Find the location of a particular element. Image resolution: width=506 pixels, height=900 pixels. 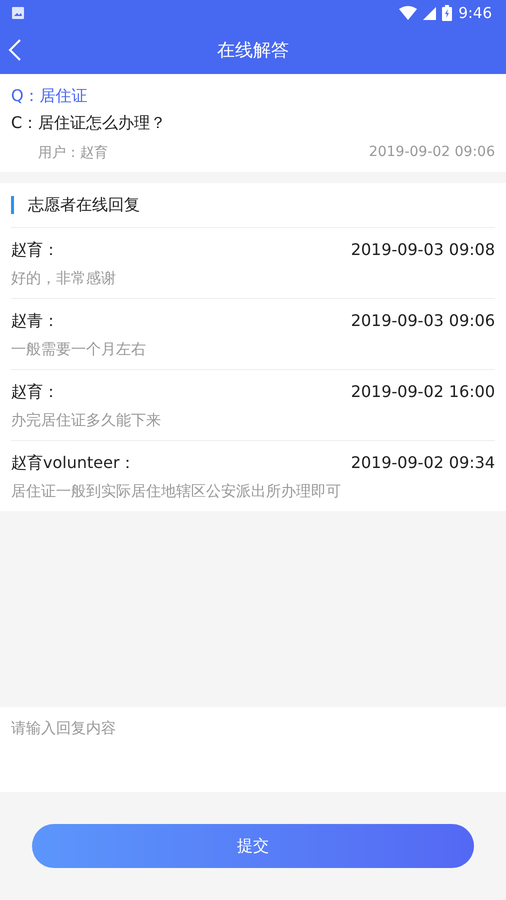

reply-text: 一般需要一个月左右 is located at coordinates (79, 349).